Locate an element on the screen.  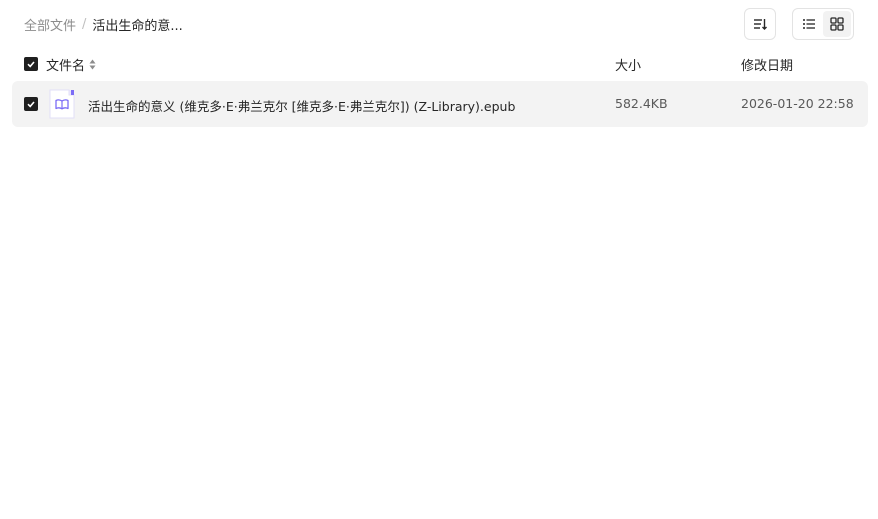
list-view-button is located at coordinates (809, 24).